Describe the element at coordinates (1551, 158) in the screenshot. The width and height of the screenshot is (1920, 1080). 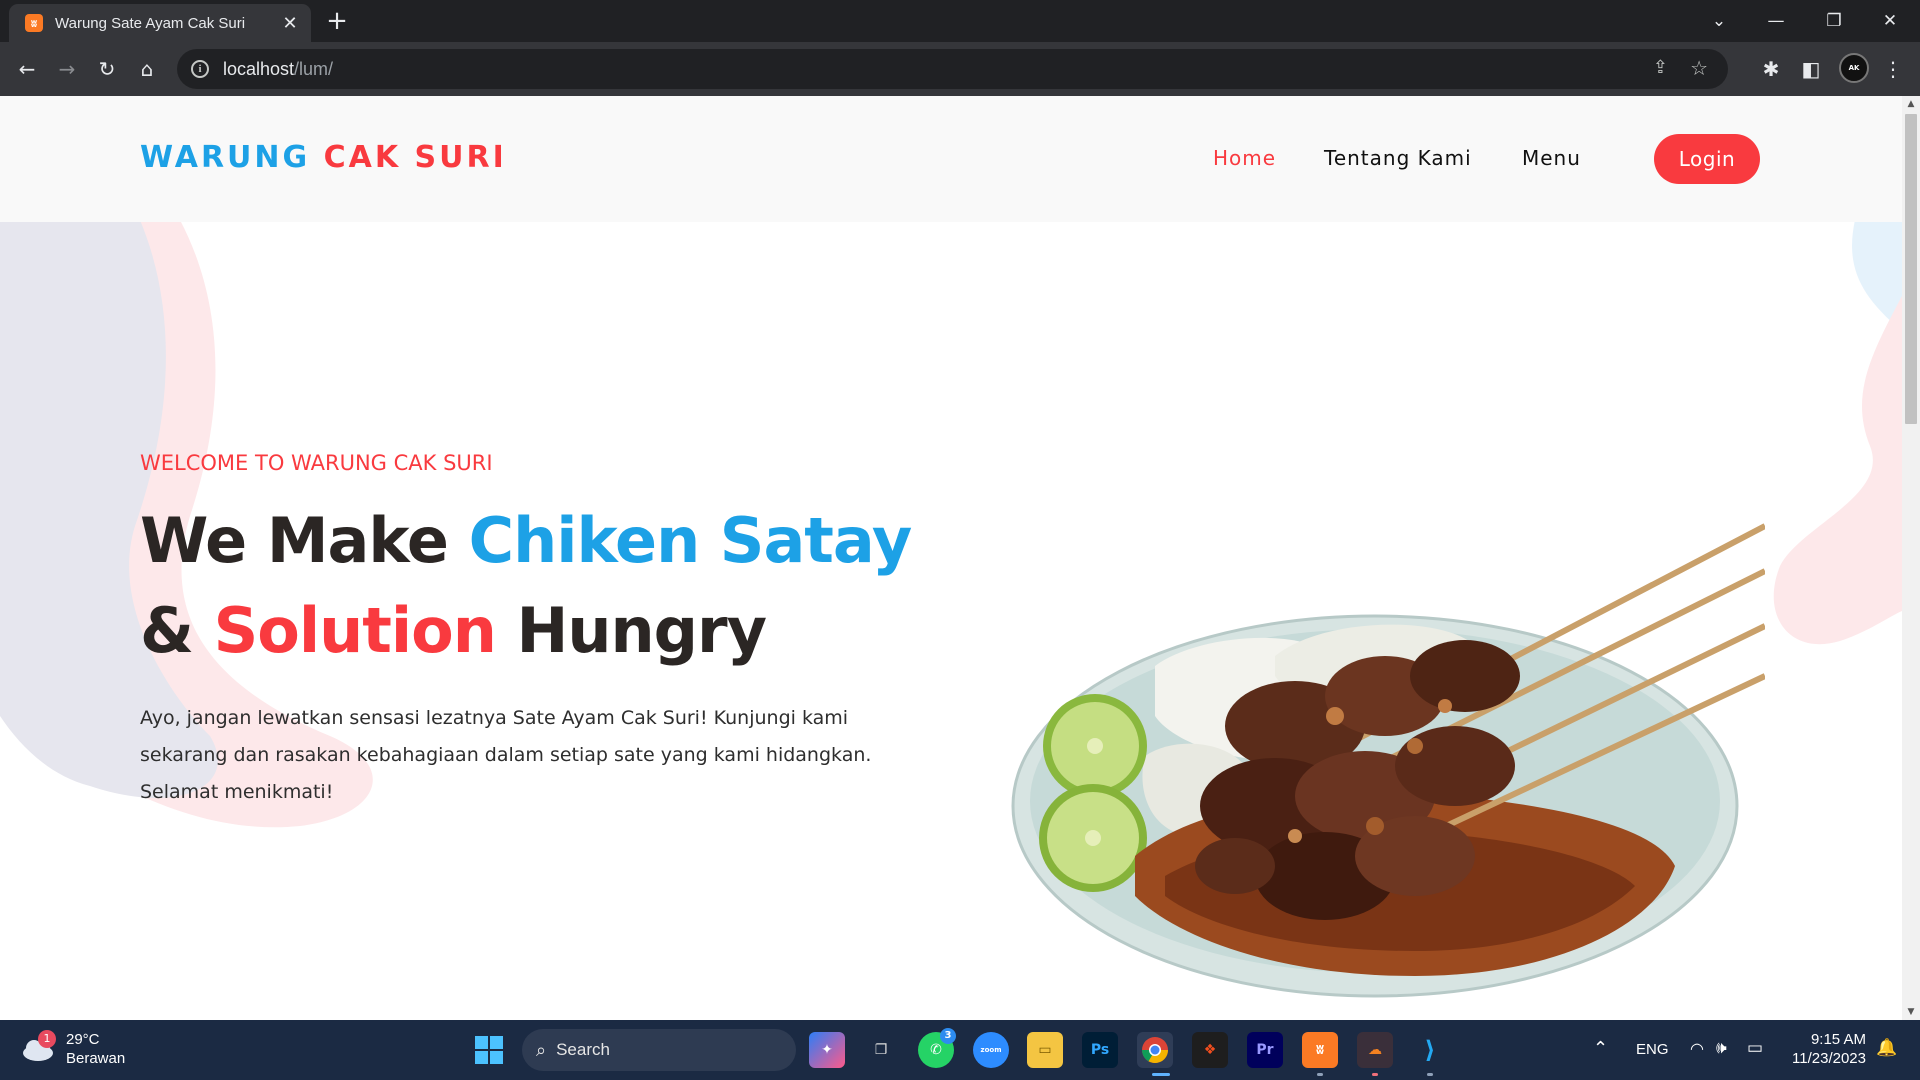
I see `nav-menu: Menu` at that location.